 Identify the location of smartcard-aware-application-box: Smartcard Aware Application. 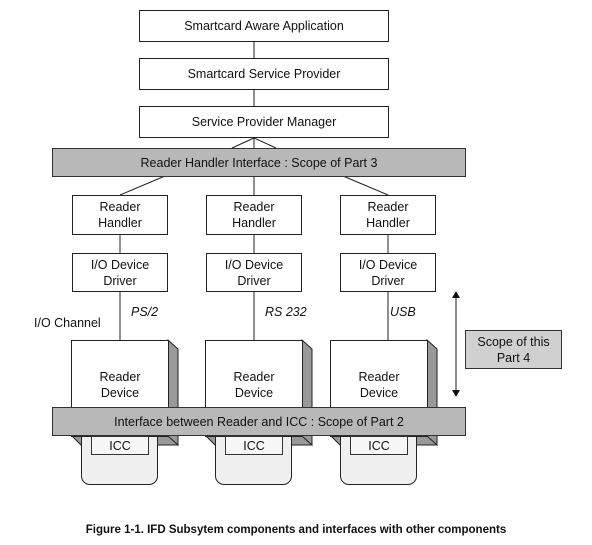
(264, 26).